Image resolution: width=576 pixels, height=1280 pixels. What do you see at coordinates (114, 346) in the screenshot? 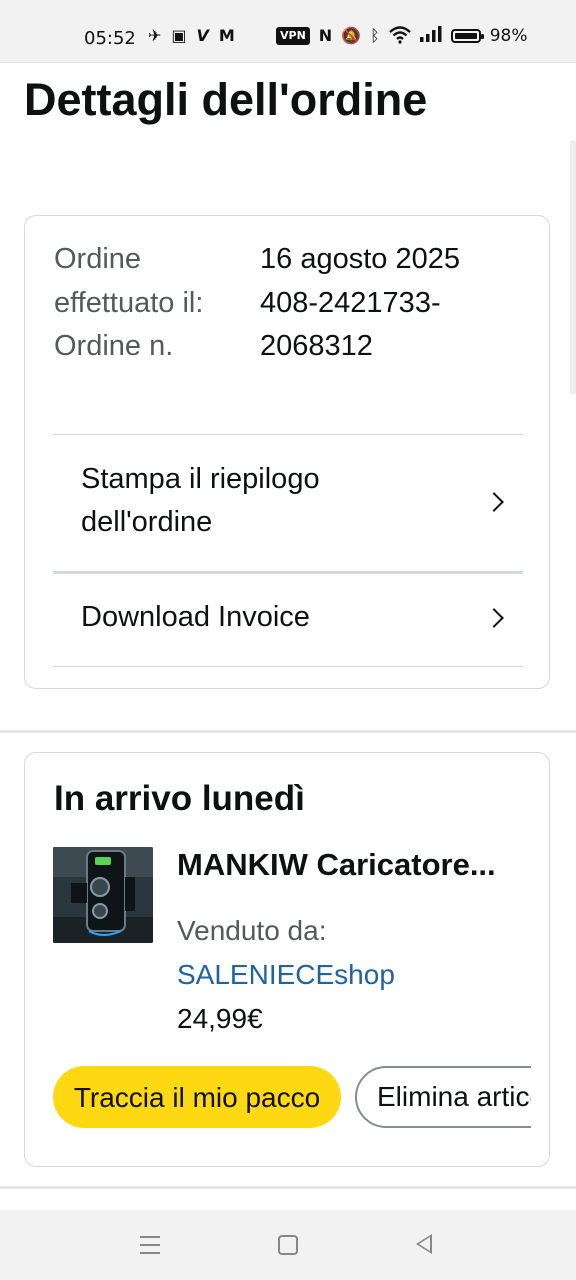
I see `order-number-label: Ordine n.` at bounding box center [114, 346].